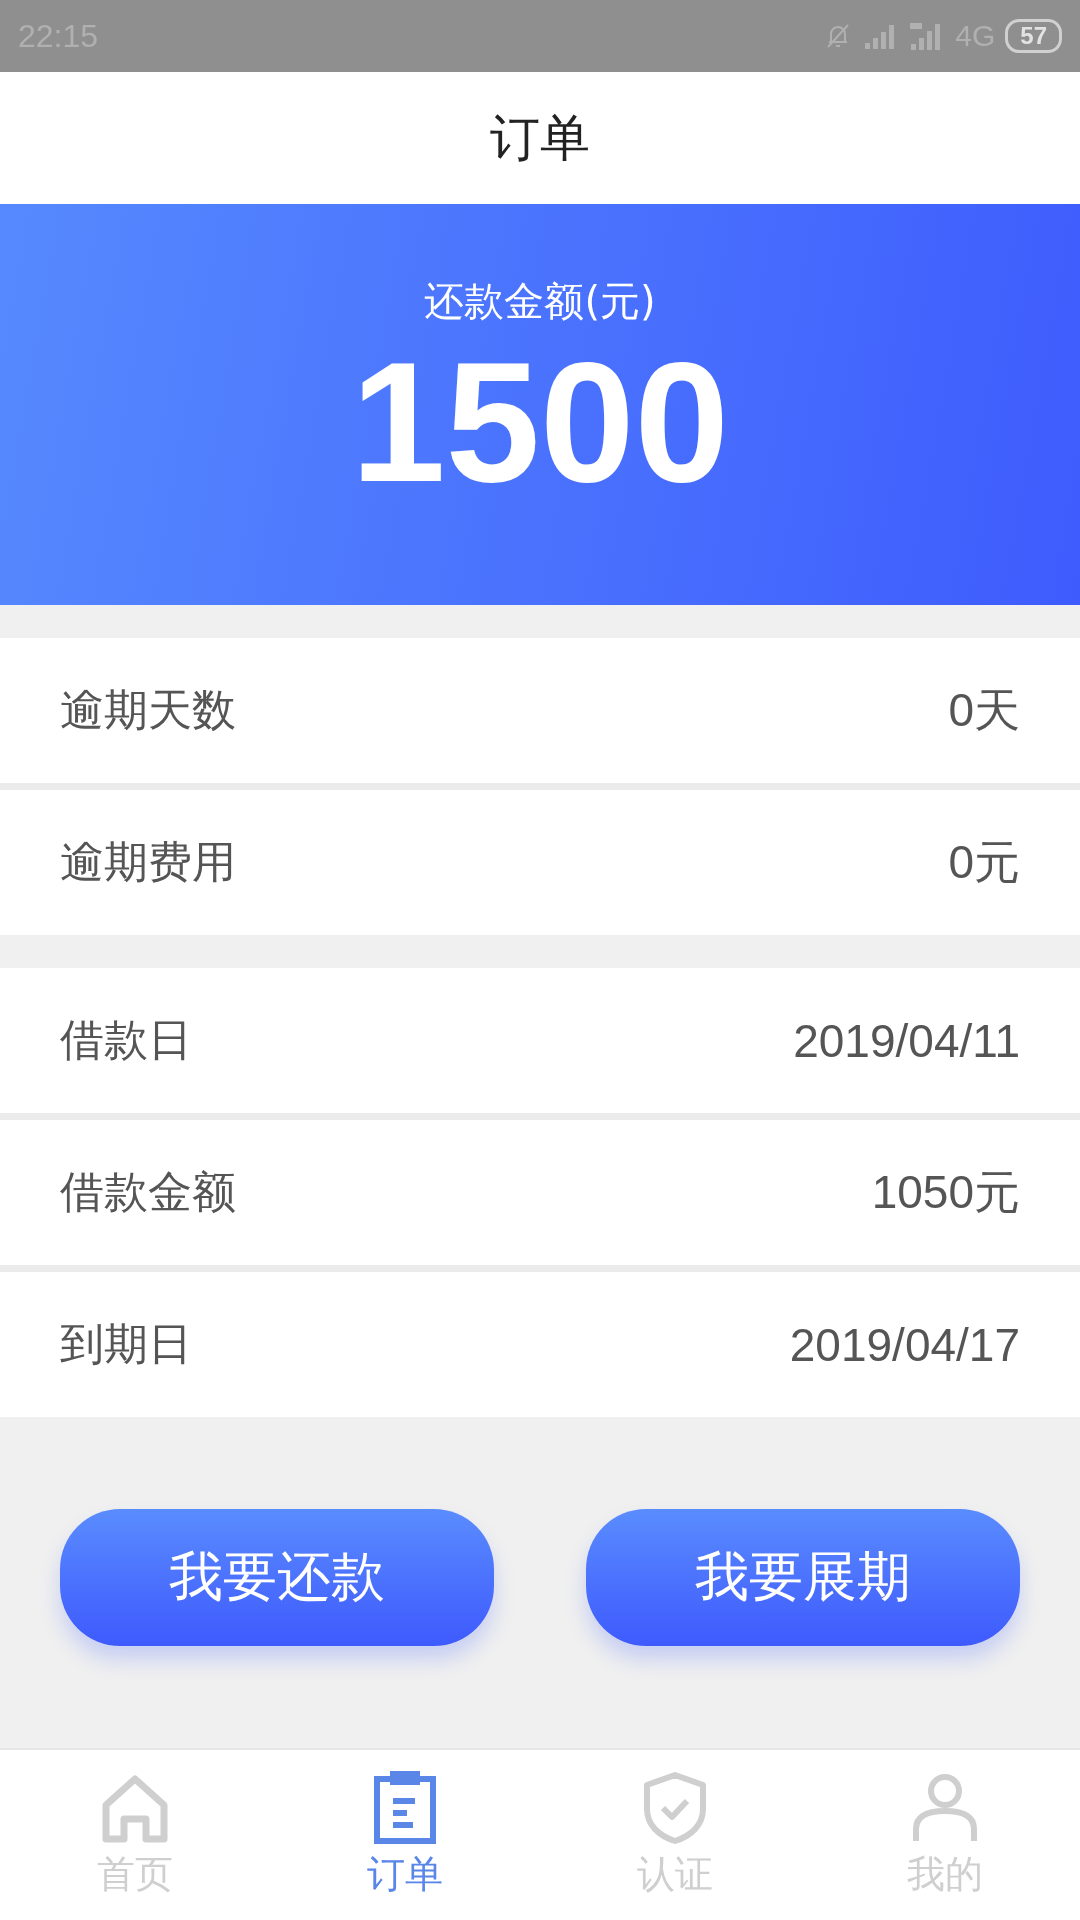 This screenshot has height=1920, width=1080. Describe the element at coordinates (126, 1040) in the screenshot. I see `row-label: 借款日` at that location.